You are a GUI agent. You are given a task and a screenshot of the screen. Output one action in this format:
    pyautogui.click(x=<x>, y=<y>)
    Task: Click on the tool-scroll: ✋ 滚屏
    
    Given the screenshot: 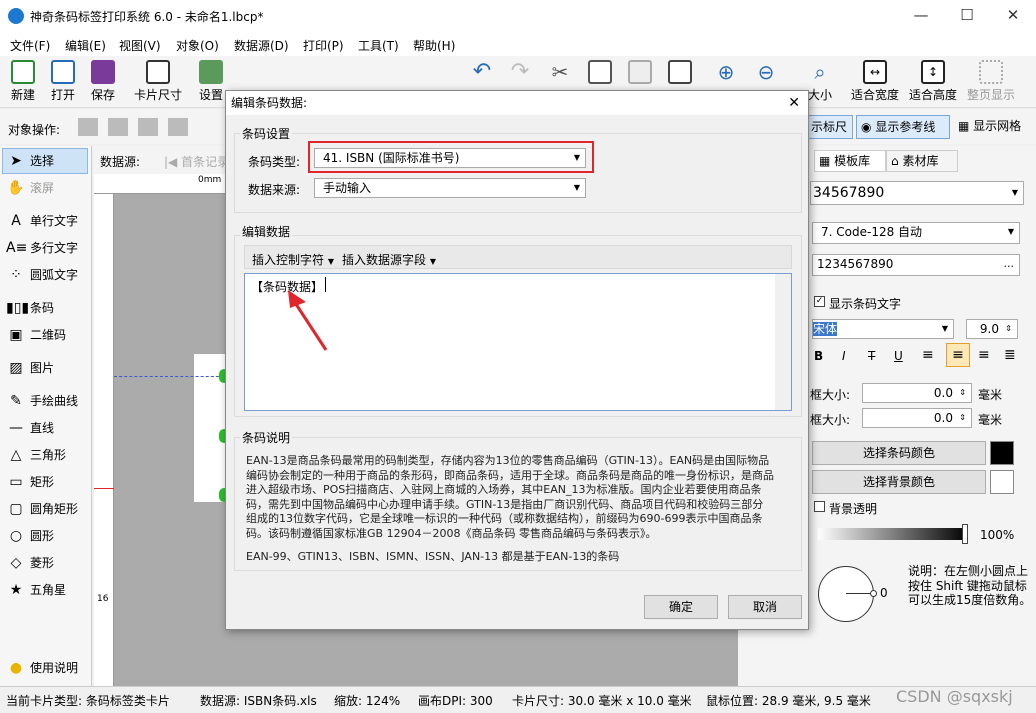 What is the action you would take?
    pyautogui.click(x=30, y=188)
    